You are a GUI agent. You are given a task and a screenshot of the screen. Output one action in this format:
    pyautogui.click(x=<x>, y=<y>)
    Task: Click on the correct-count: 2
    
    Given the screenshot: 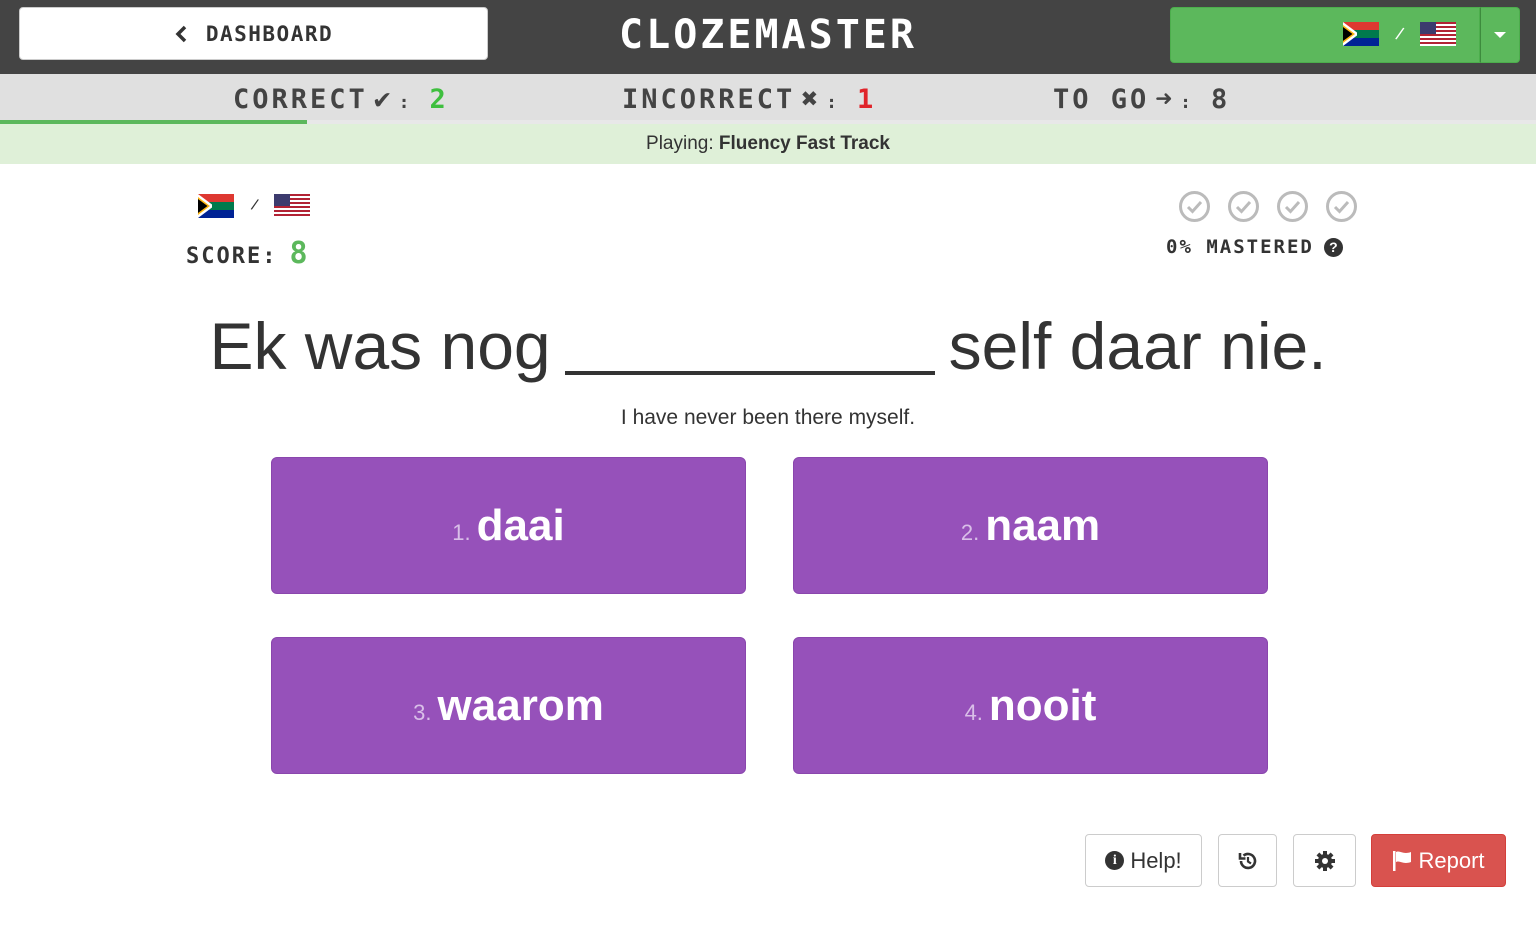 What is the action you would take?
    pyautogui.click(x=438, y=99)
    